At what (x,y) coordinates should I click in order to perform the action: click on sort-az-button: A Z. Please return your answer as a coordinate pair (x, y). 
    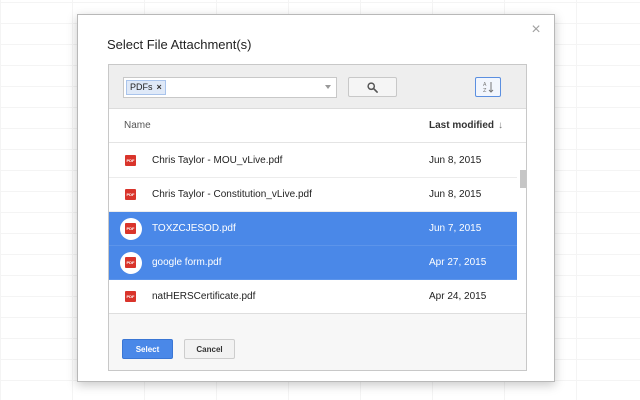
    Looking at the image, I should click on (488, 87).